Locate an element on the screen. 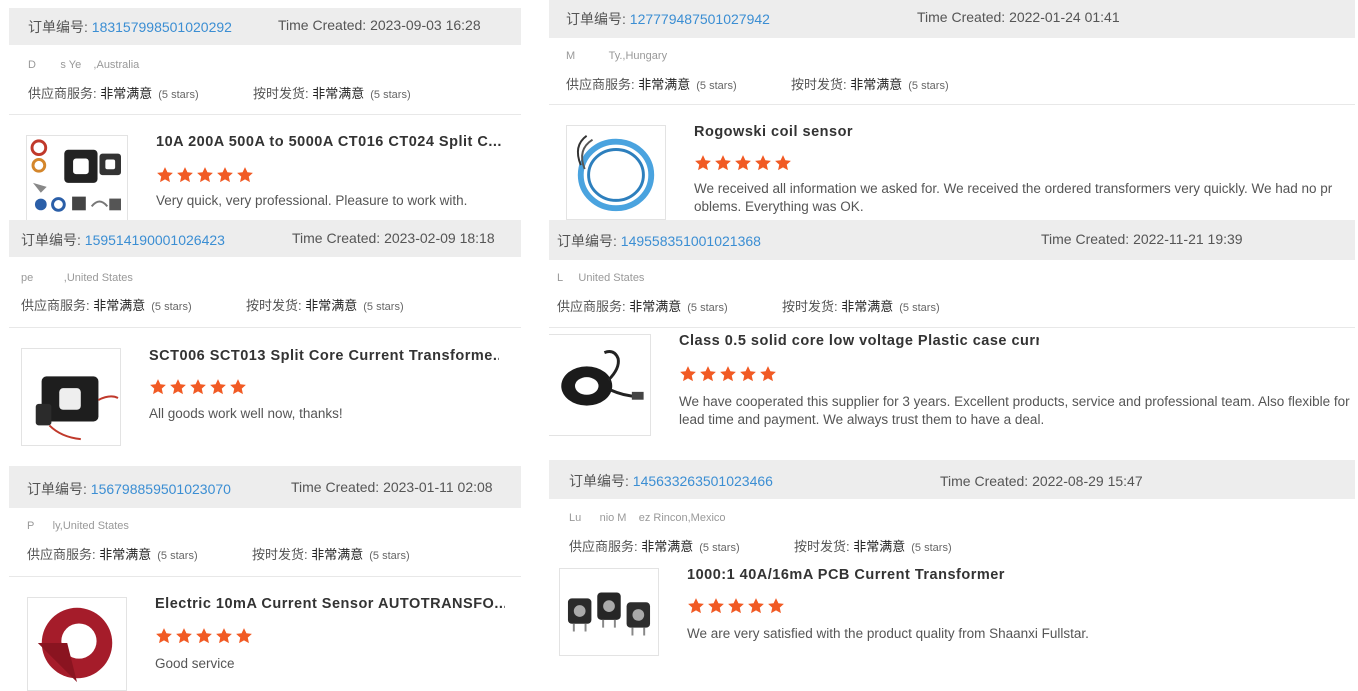  time-created-value: 2022-08-29 15:47 is located at coordinates (1087, 481).